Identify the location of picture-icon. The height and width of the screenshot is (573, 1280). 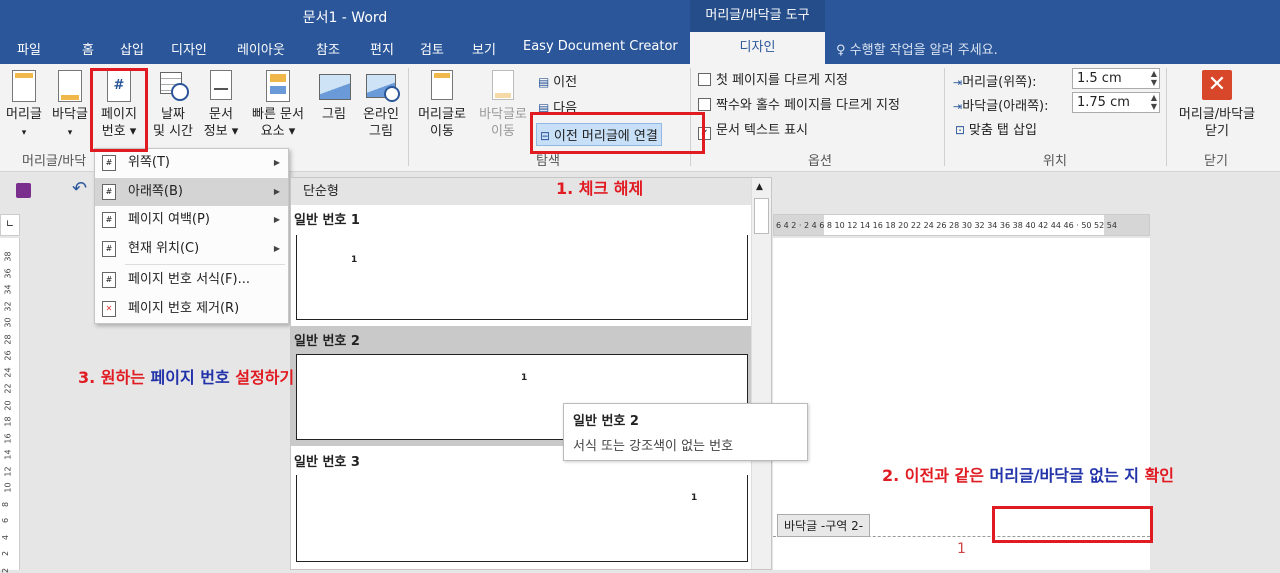
(335, 87).